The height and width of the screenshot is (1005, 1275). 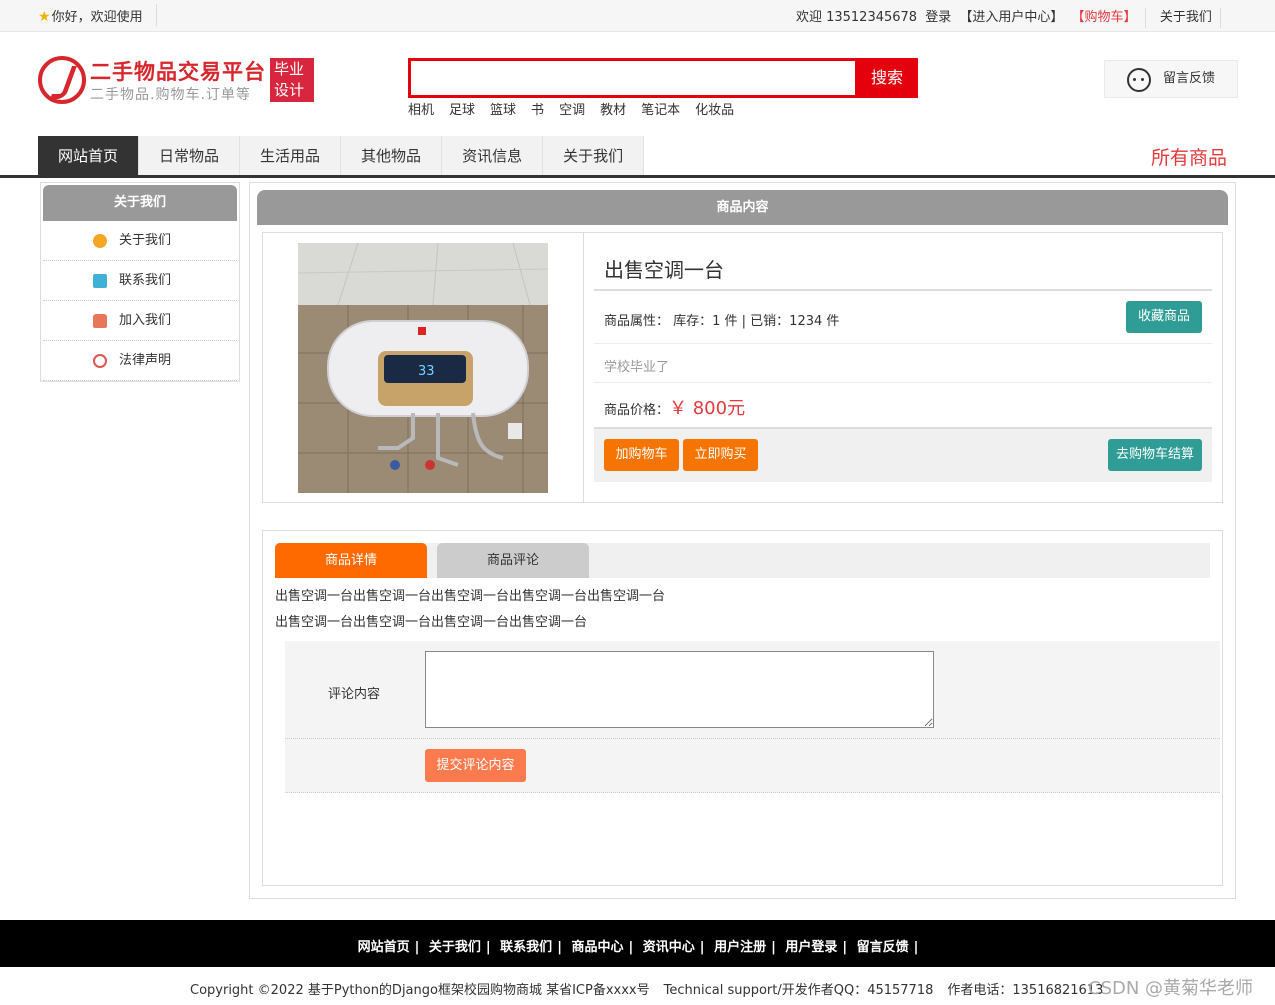 I want to click on nav-item-news: 资讯信息, so click(x=493, y=156).